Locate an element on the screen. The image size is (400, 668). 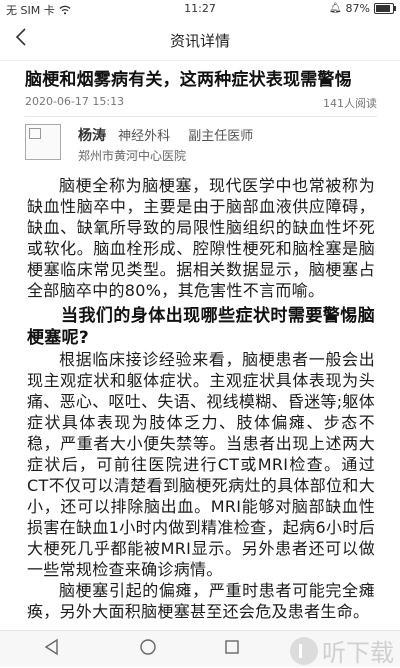
page-title: 资讯详情 is located at coordinates (199, 41).